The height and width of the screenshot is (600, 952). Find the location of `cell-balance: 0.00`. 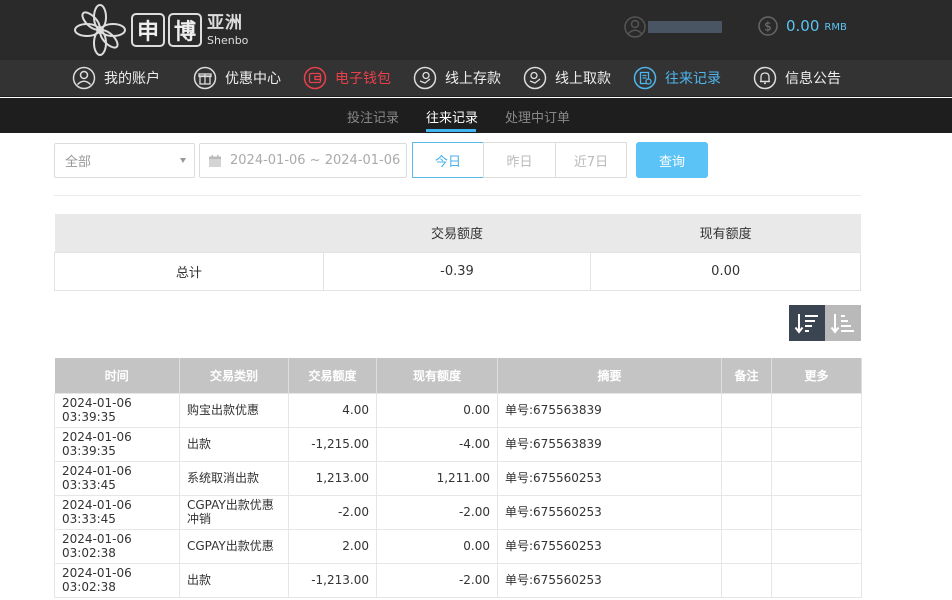

cell-balance: 0.00 is located at coordinates (437, 546).